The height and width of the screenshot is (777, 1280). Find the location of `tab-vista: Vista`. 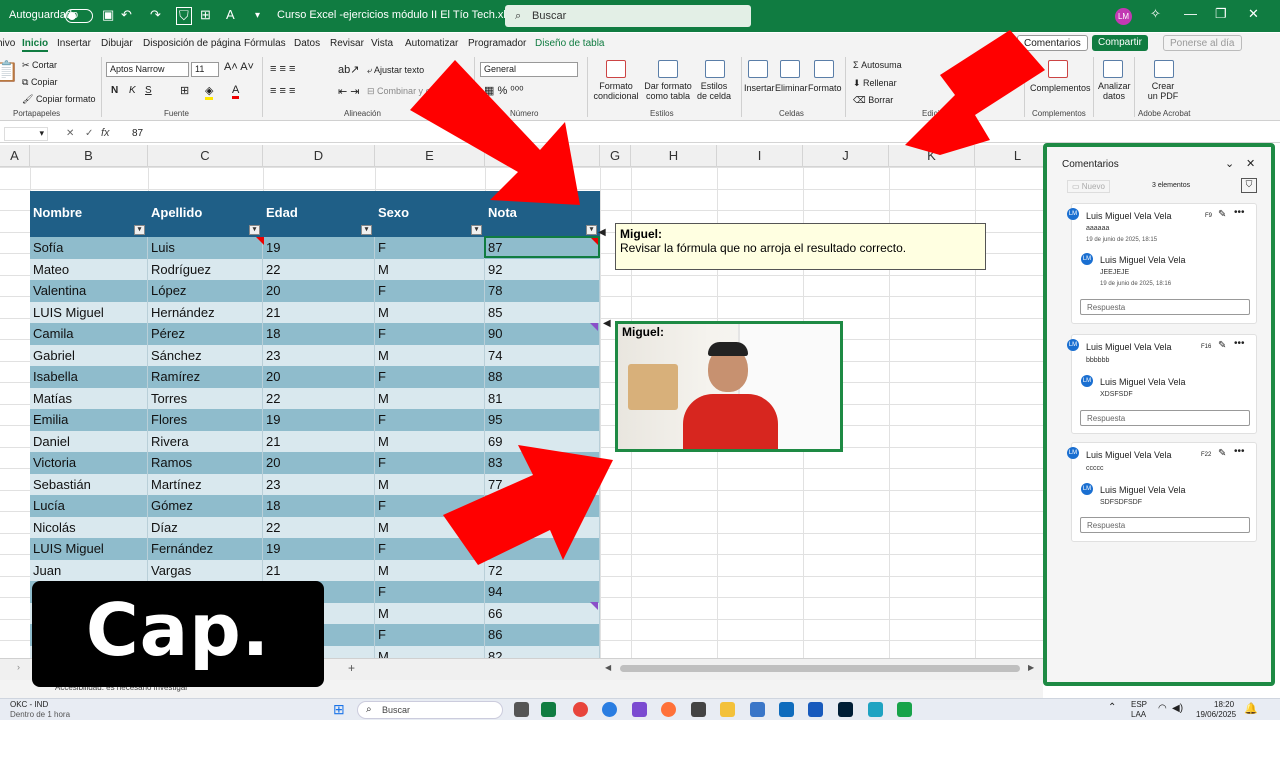

tab-vista: Vista is located at coordinates (382, 43).